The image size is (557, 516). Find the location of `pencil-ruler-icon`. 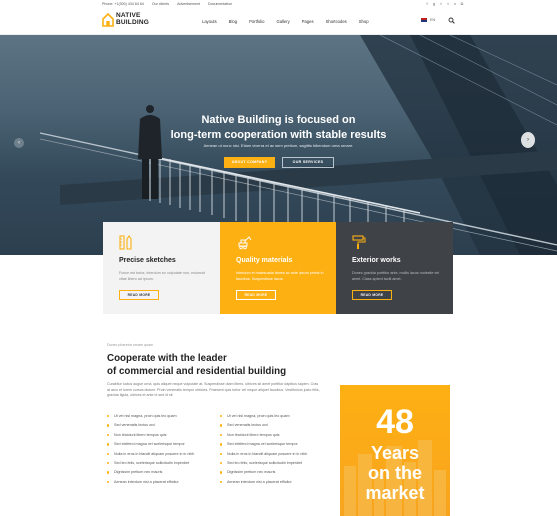

pencil-ruler-icon is located at coordinates (125, 242).